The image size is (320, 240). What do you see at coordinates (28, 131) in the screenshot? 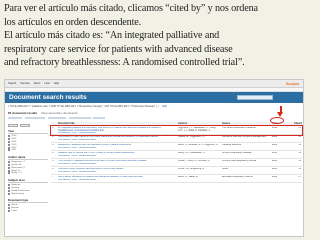
I see `facet-title: Year` at bounding box center [28, 131].